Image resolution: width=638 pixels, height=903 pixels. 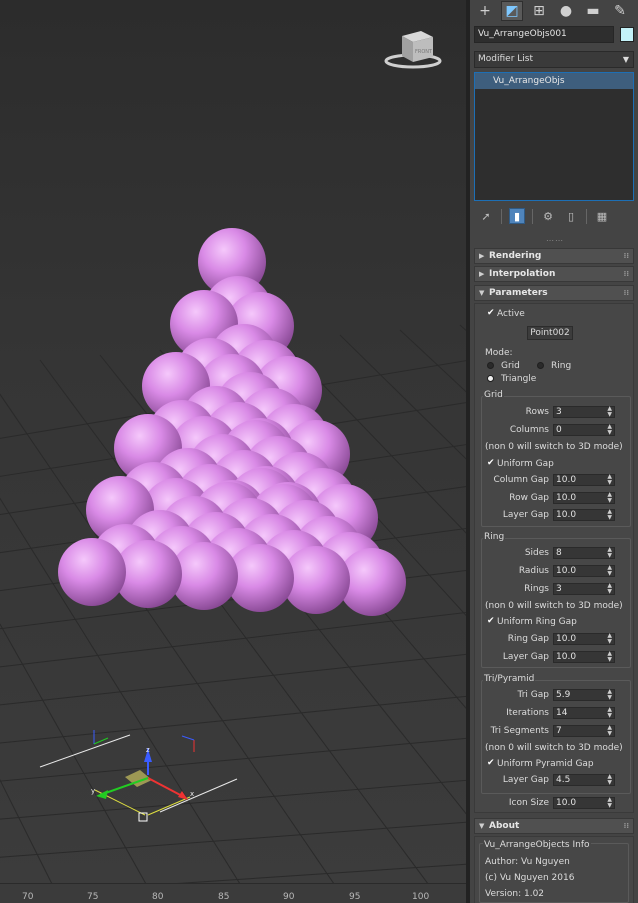 I want to click on timeline-tick-label: 90, so click(x=289, y=897).